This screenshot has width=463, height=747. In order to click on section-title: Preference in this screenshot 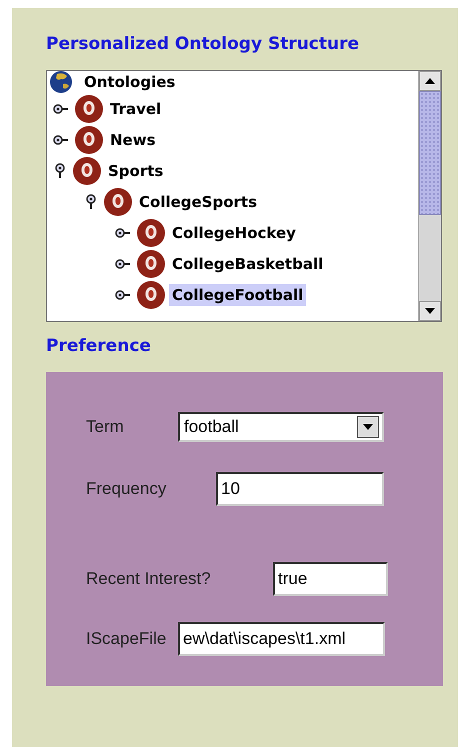, I will do `click(99, 347)`.